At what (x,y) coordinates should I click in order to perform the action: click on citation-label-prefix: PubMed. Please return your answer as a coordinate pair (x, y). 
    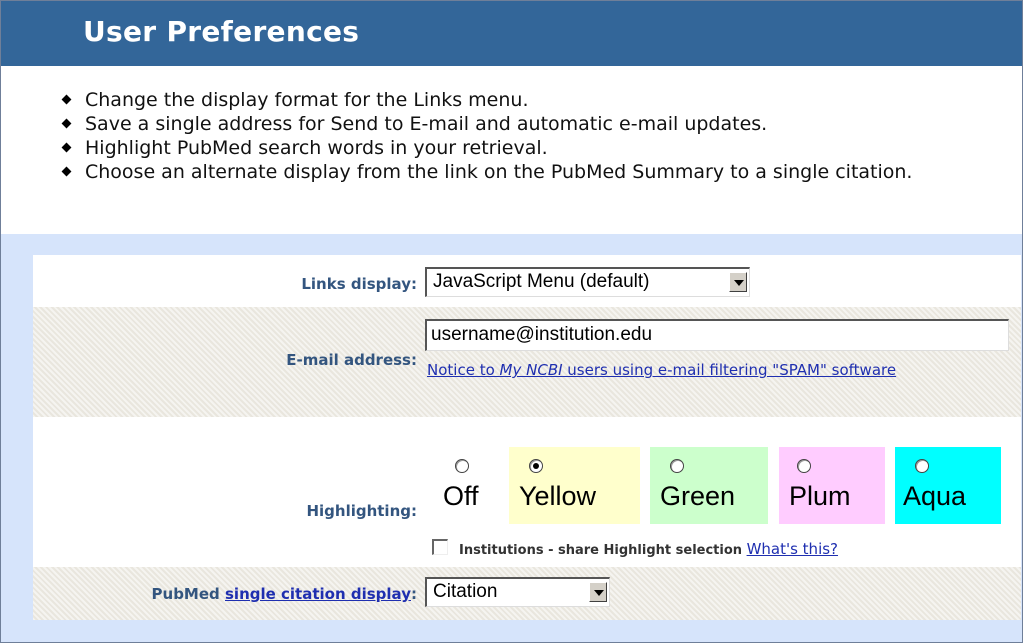
    Looking at the image, I should click on (188, 594).